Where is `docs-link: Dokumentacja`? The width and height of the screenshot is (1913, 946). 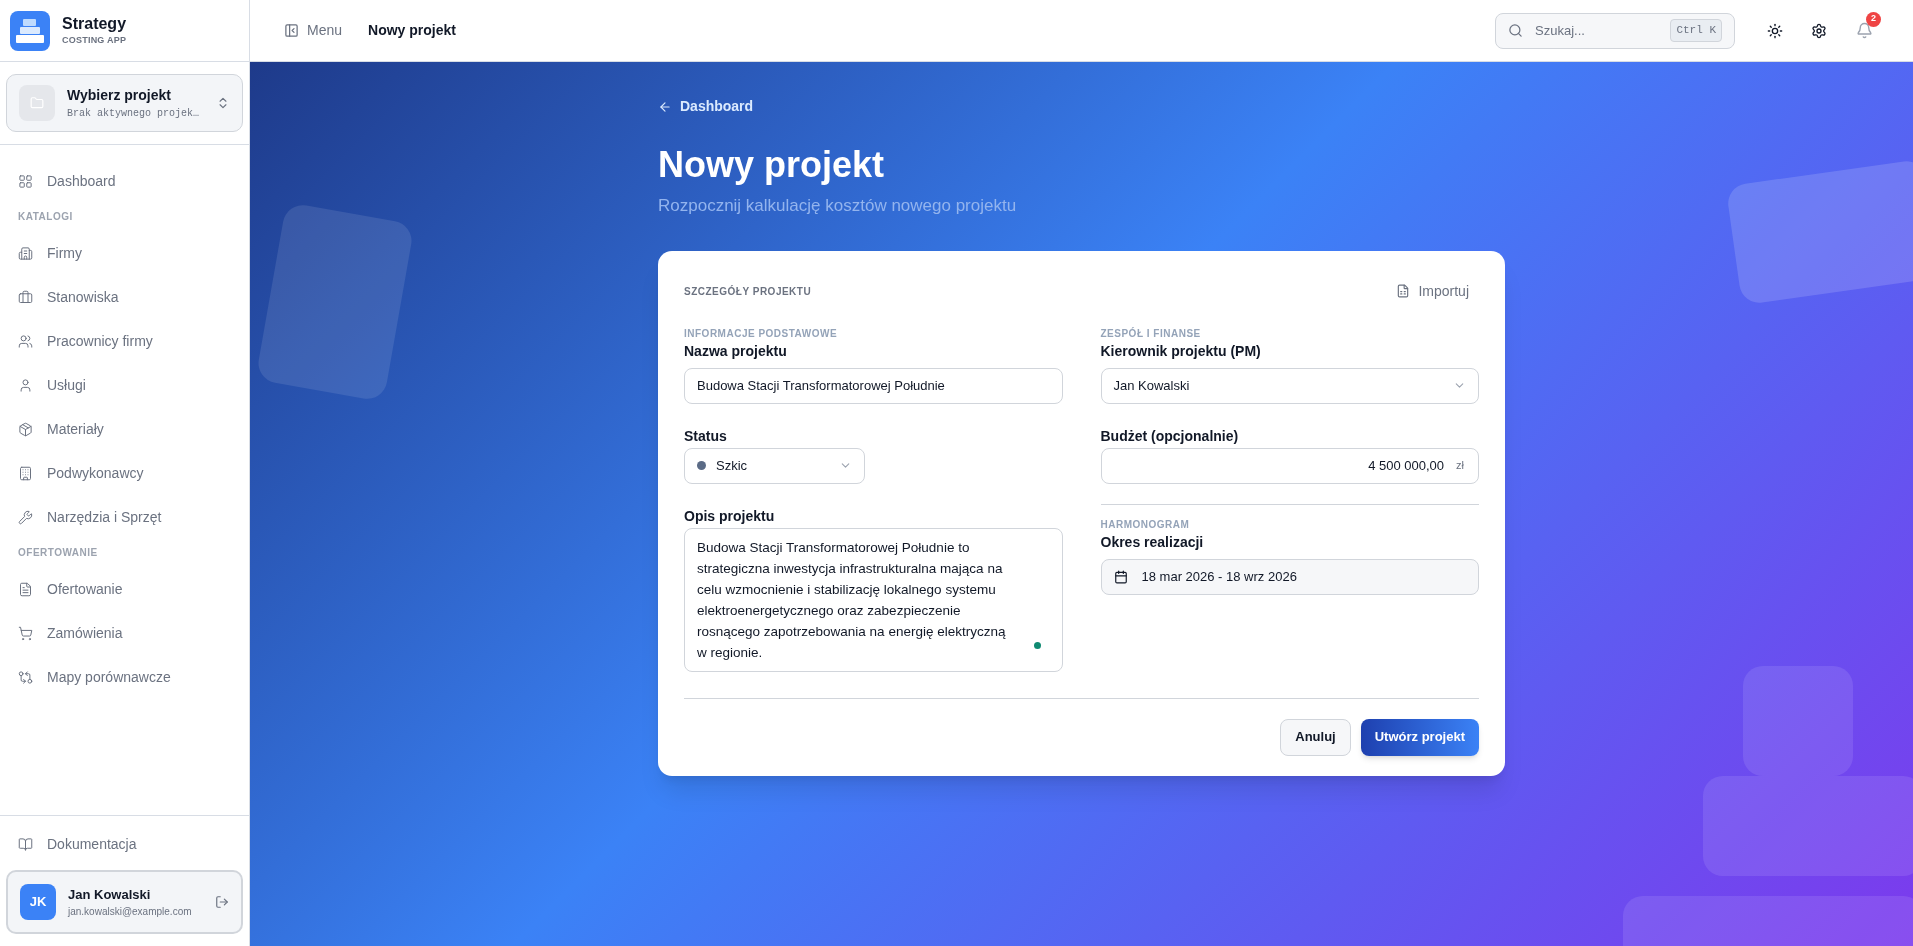
docs-link: Dokumentacja is located at coordinates (124, 844).